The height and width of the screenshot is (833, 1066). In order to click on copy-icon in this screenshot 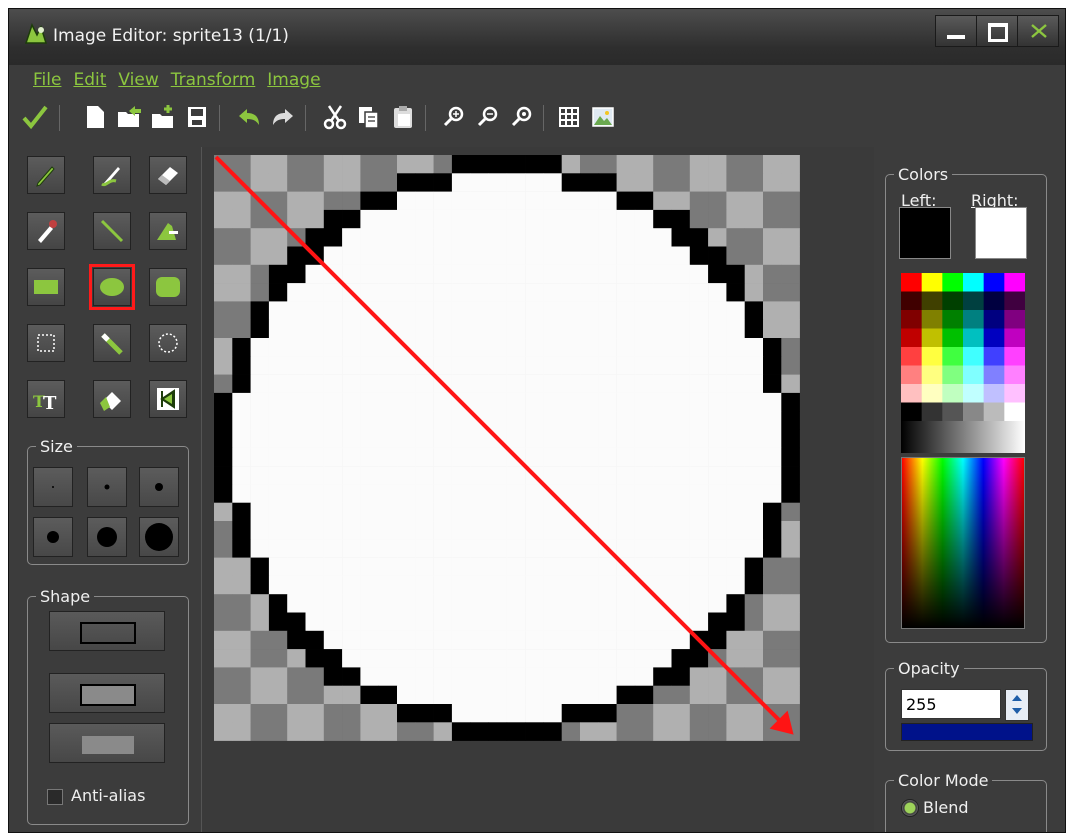, I will do `click(369, 117)`.